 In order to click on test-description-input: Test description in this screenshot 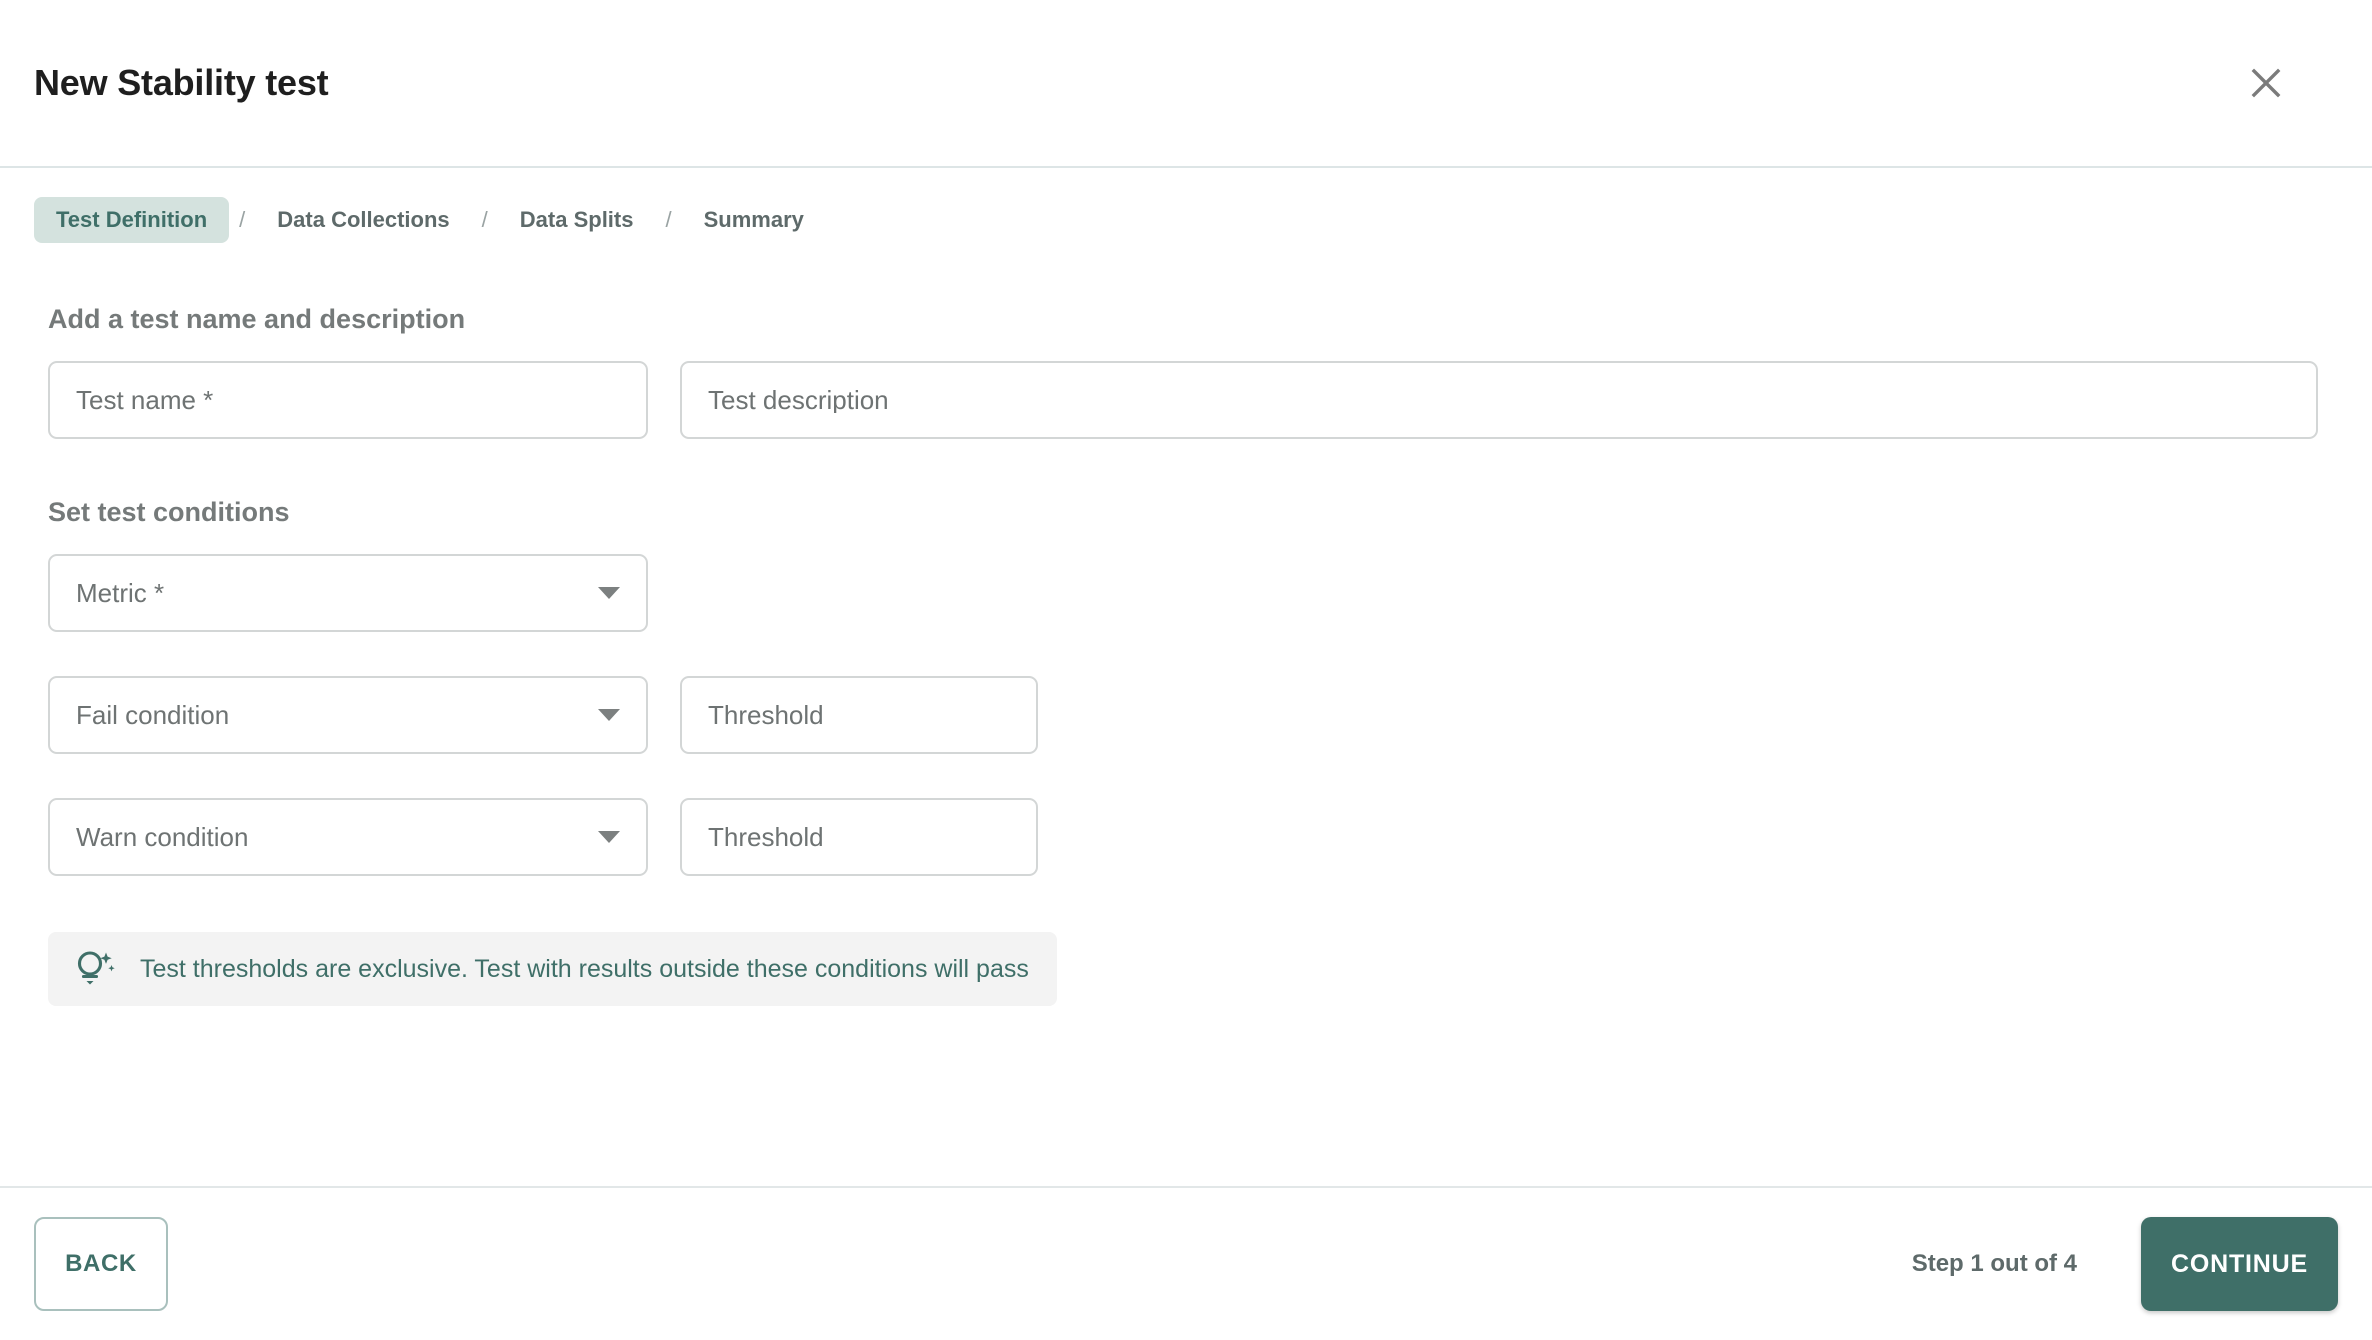, I will do `click(1499, 400)`.